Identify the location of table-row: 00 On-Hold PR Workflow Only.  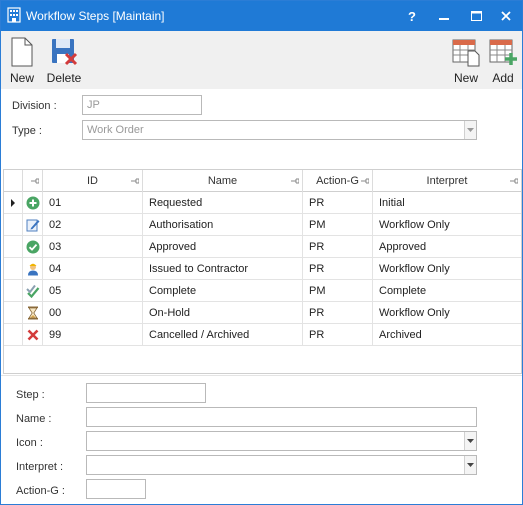
(262, 313).